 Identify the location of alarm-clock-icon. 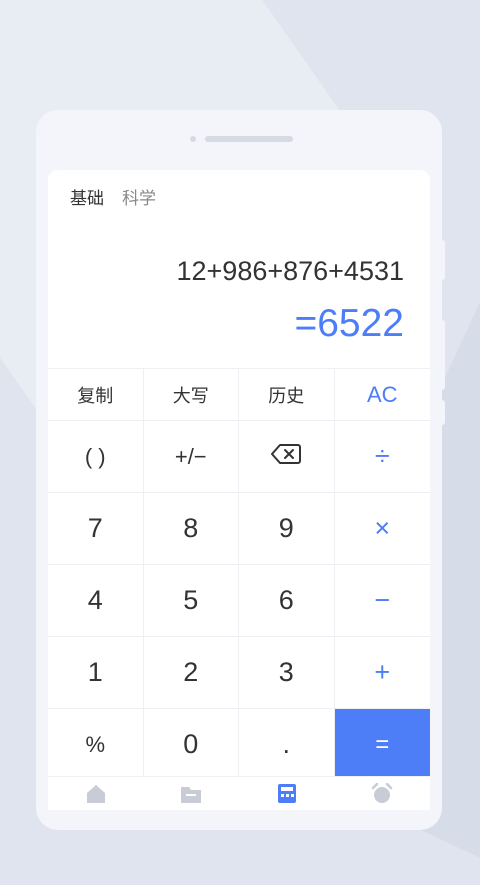
(382, 795).